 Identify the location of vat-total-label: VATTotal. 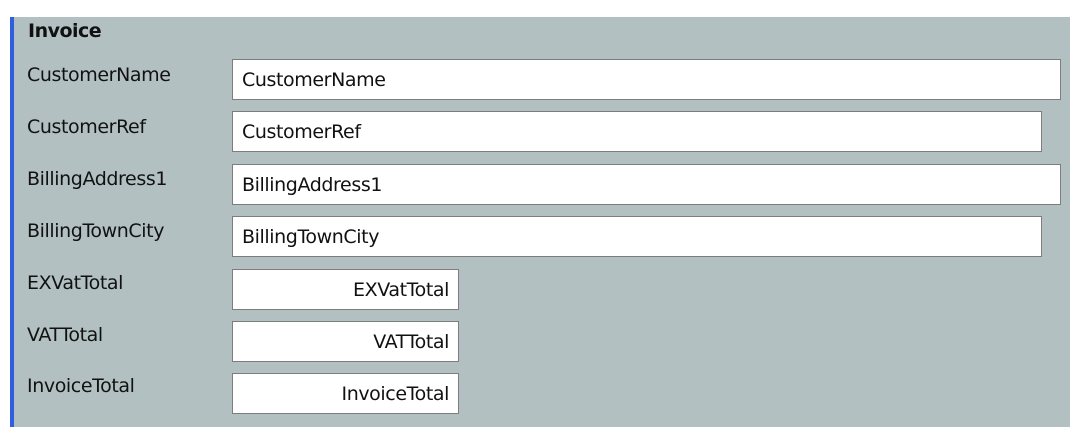
(65, 335).